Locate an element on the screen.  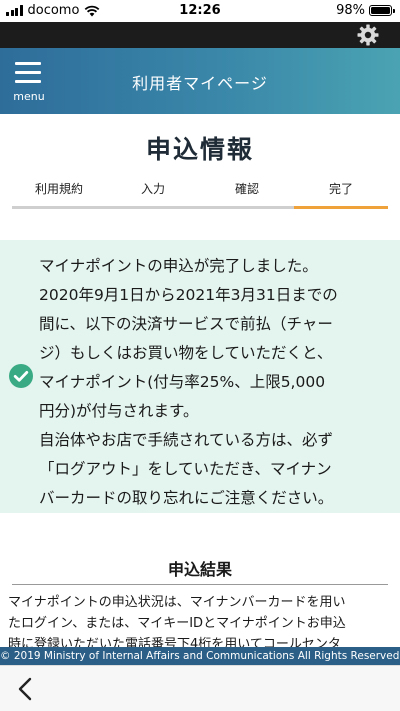
notice-line: 間に、以下の決済サービスで前払（チャー is located at coordinates (186, 324).